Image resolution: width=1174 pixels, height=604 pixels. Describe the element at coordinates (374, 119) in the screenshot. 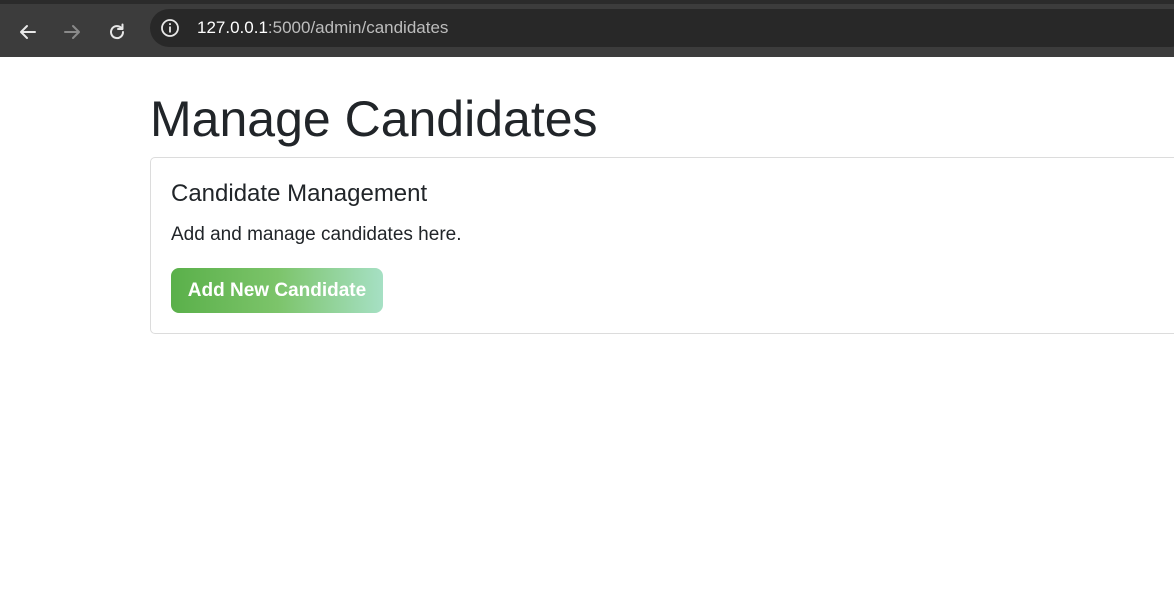

I see `page-title: Manage Candidates` at that location.